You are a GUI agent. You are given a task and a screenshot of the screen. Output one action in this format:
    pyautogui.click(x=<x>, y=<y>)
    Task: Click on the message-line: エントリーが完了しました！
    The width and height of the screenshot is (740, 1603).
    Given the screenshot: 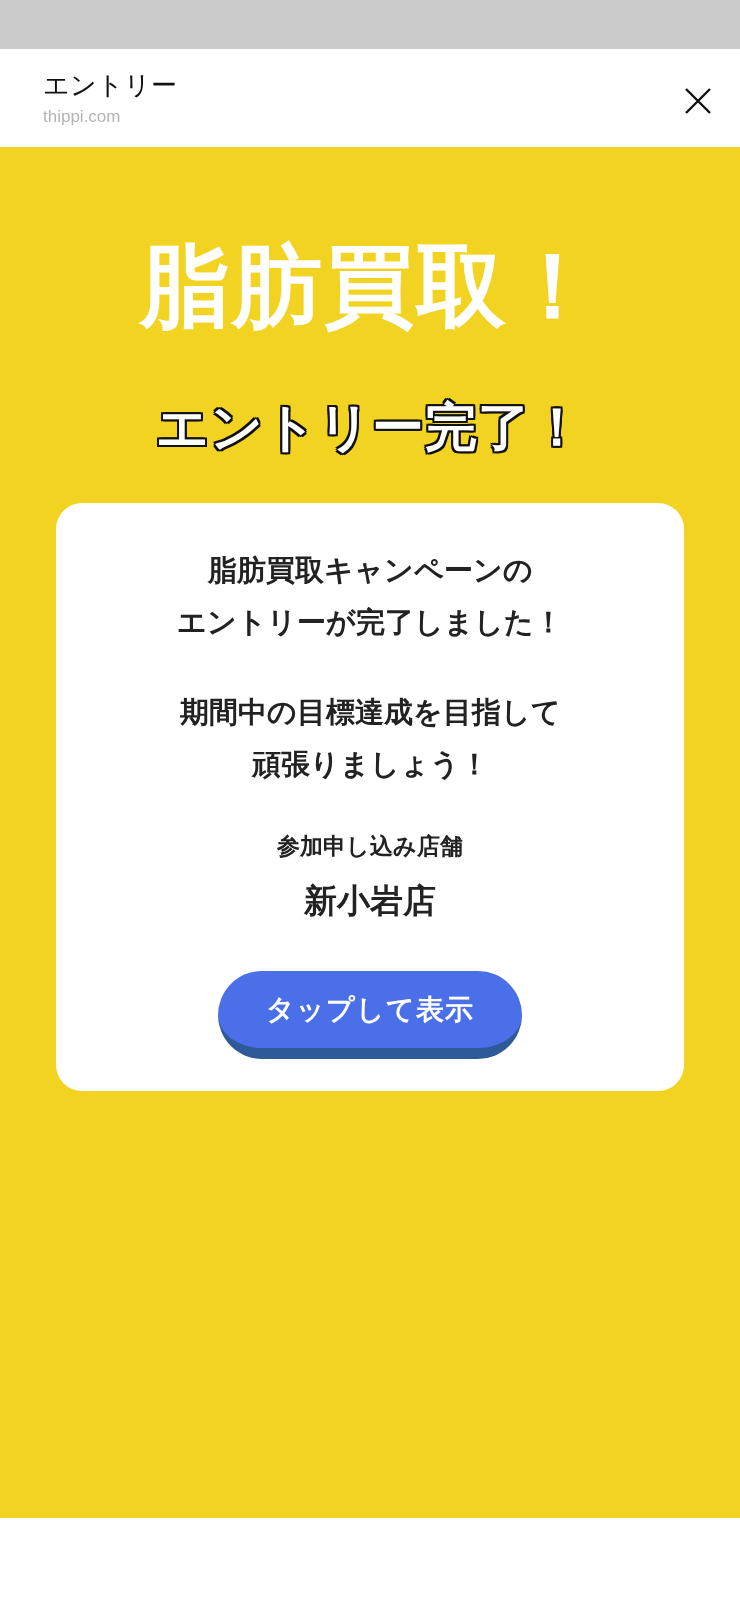 What is the action you would take?
    pyautogui.click(x=370, y=622)
    